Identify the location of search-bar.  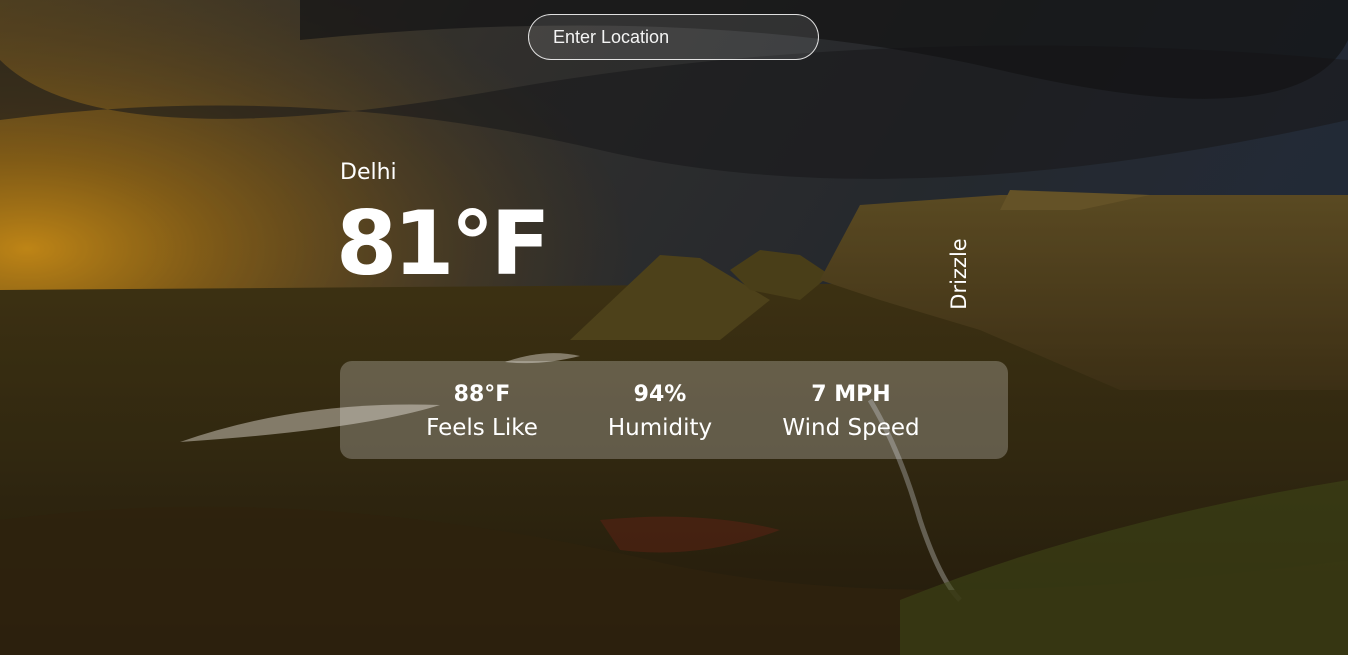
(673, 37).